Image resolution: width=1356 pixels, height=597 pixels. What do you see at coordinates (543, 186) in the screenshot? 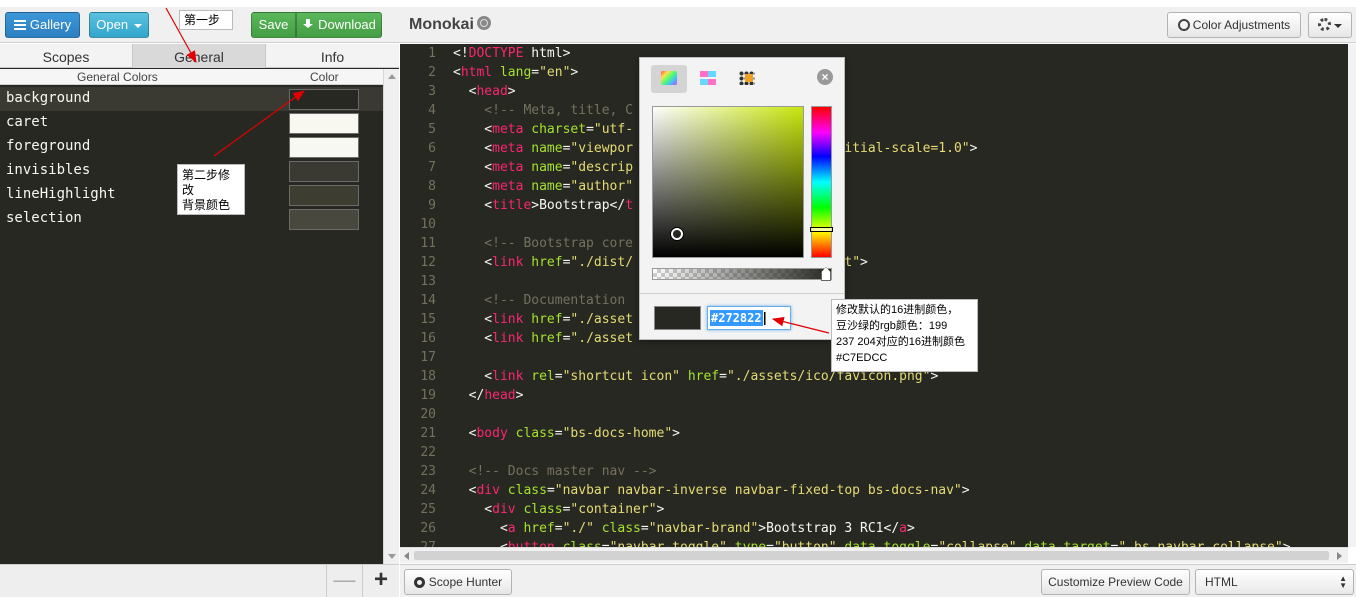
I see `line-code: <meta name="author"` at bounding box center [543, 186].